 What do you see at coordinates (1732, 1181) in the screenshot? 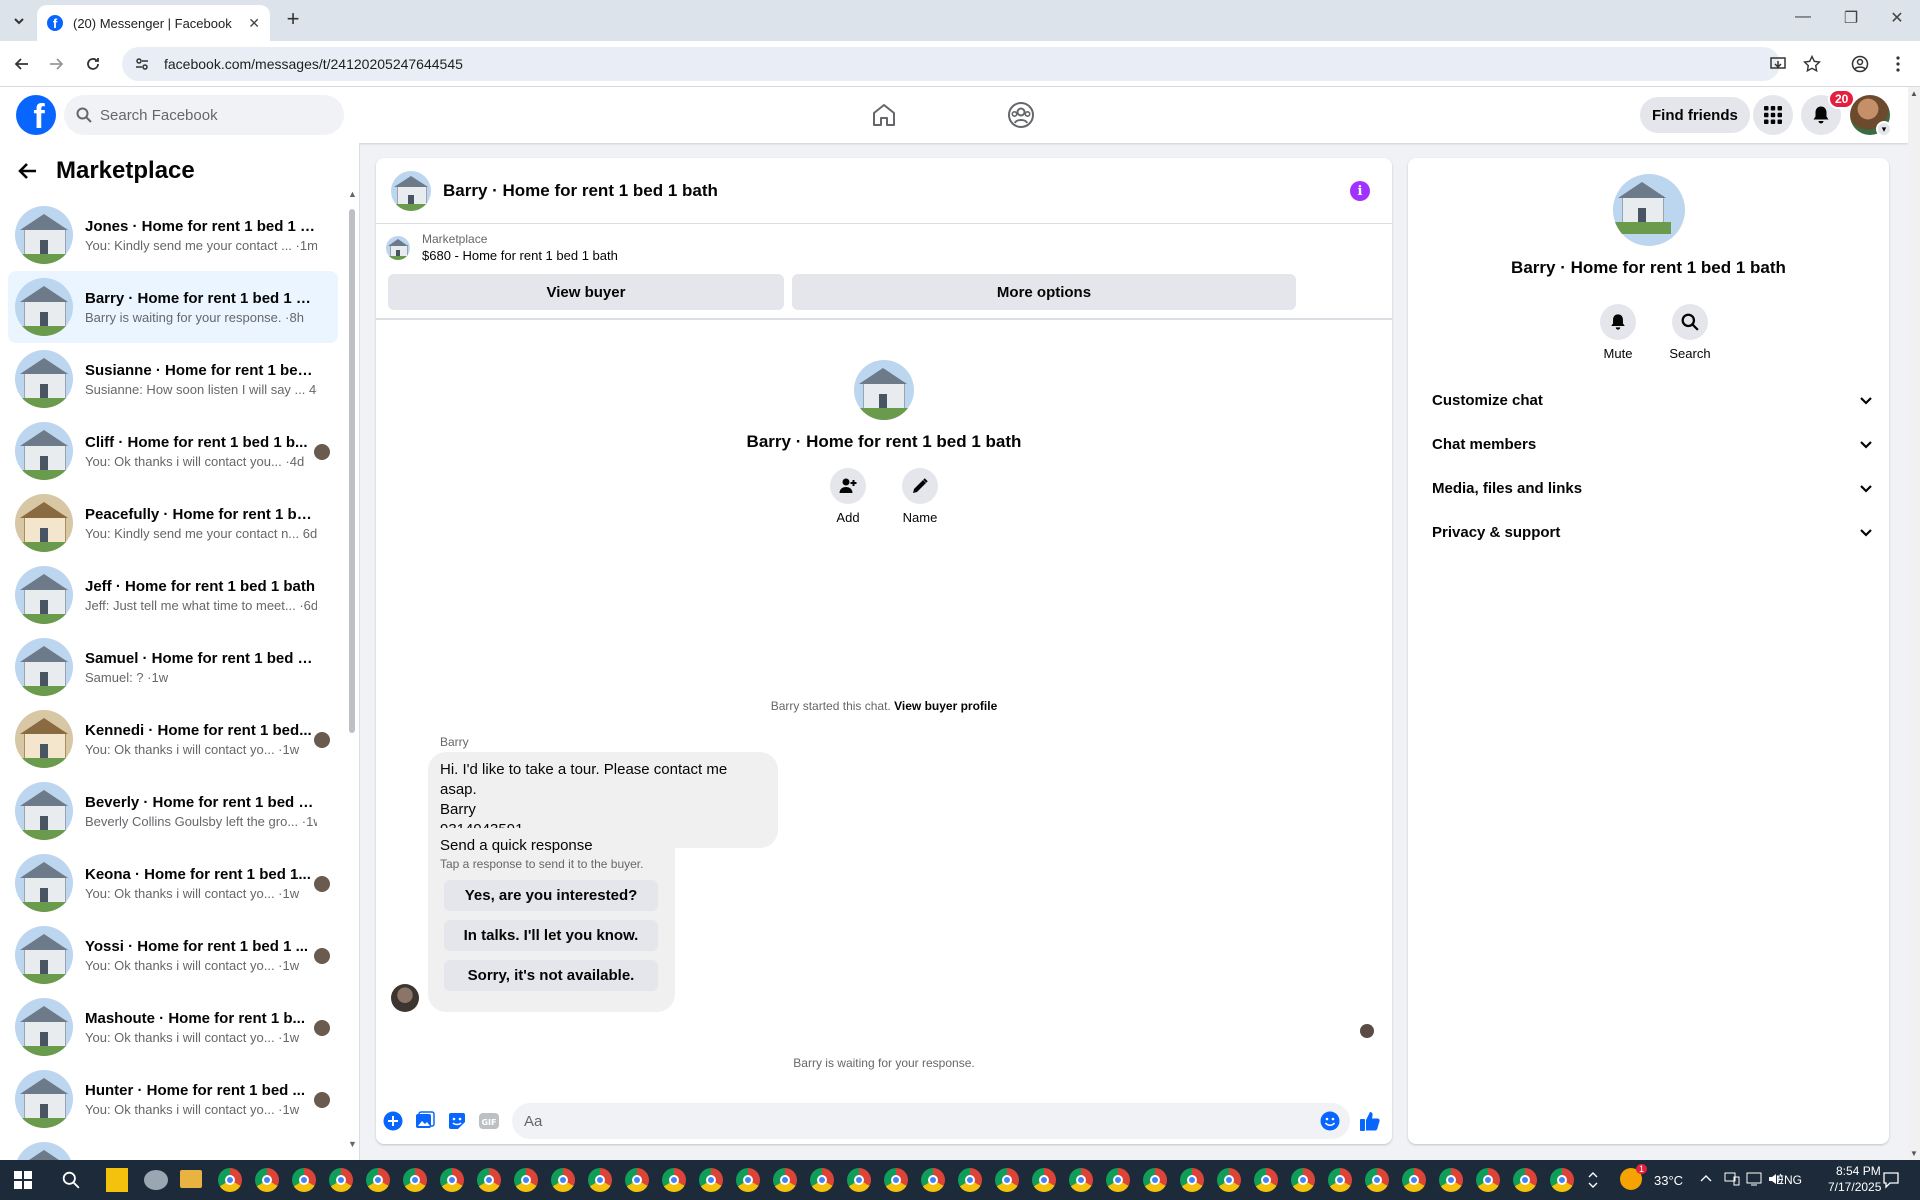
I see `display-icon` at bounding box center [1732, 1181].